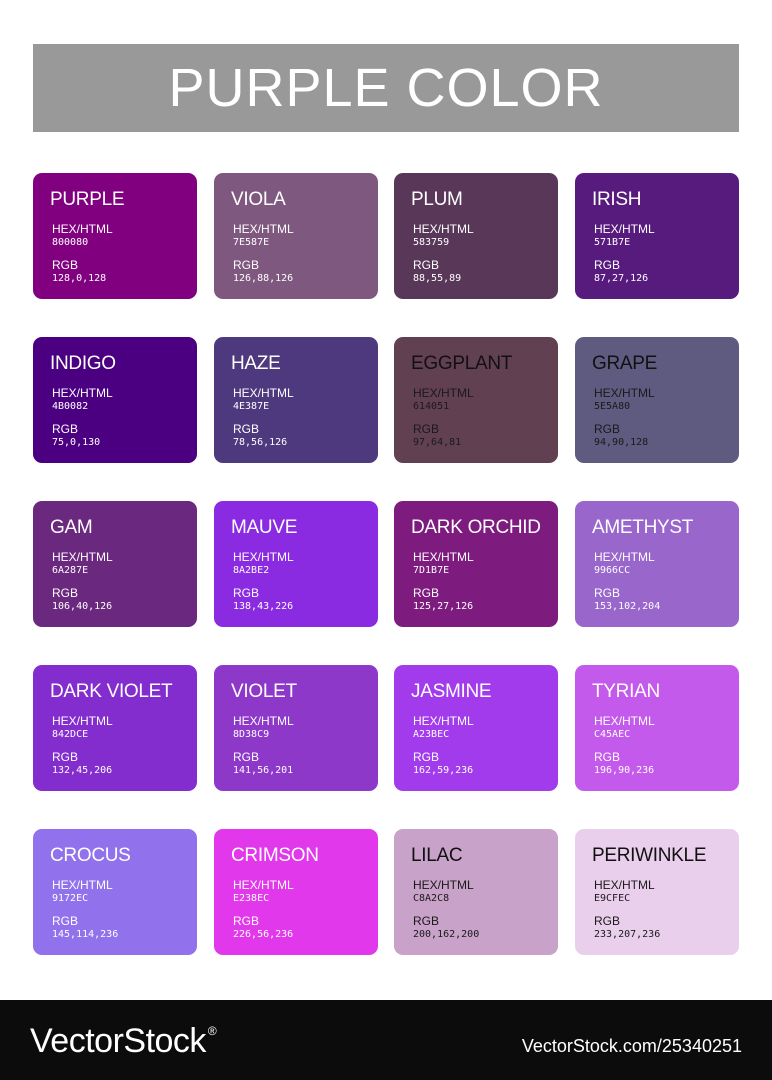  I want to click on color-swatch-plum: PLUM HEX/HTML 583759 RGB 88,55,89, so click(476, 236).